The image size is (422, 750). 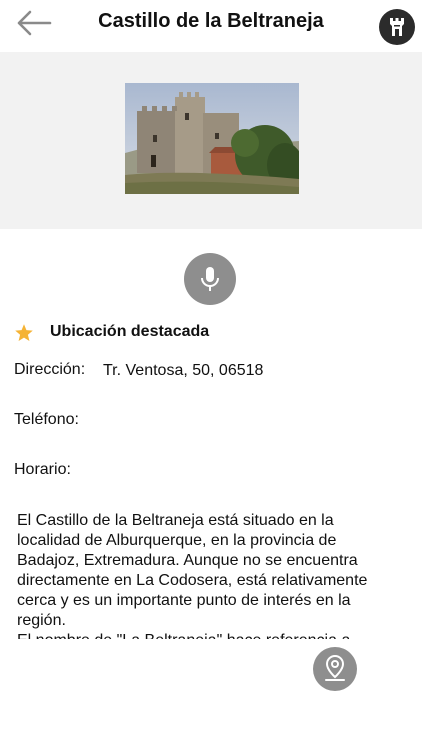 I want to click on castle-photo, so click(x=212, y=138).